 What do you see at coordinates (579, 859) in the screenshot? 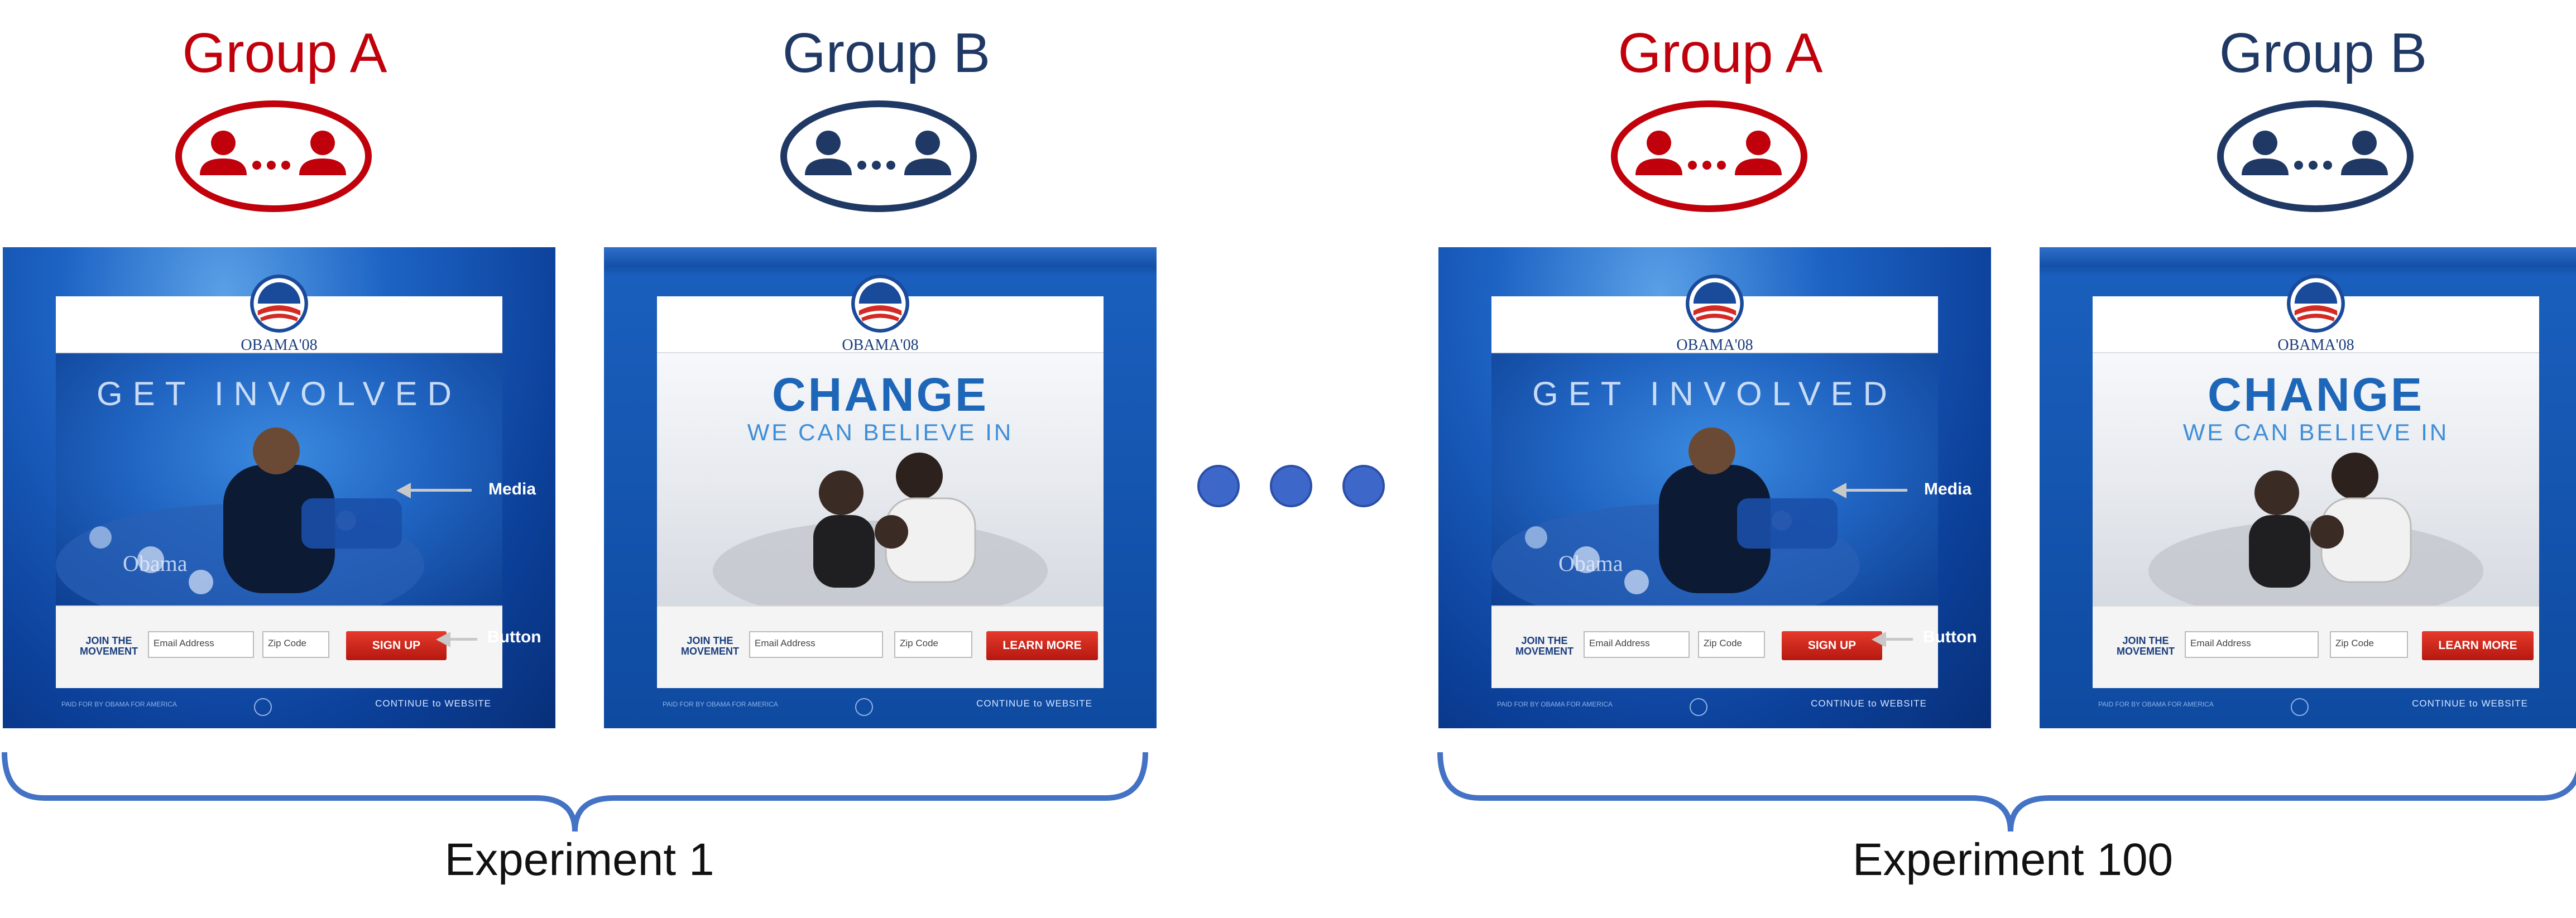
I see `exp1-label: Experiment 1` at bounding box center [579, 859].